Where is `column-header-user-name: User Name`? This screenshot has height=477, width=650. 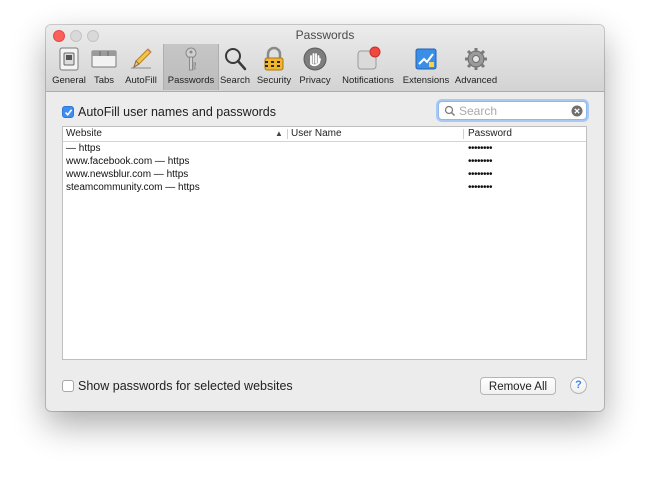 column-header-user-name: User Name is located at coordinates (316, 134).